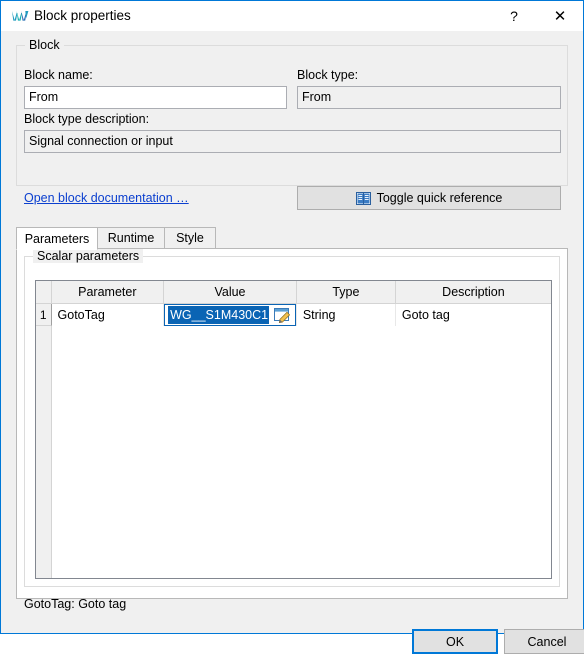 Image resolution: width=584 pixels, height=654 pixels. I want to click on help-button: ?, so click(514, 16).